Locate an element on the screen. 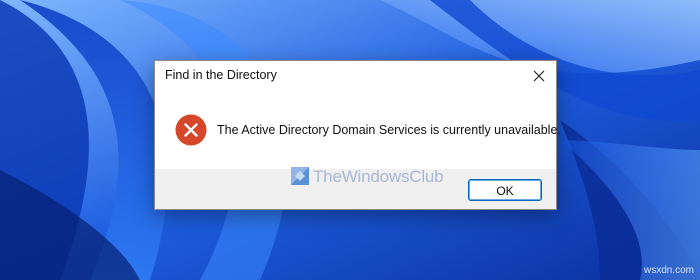 Image resolution: width=700 pixels, height=280 pixels. dialog-titlebar: Find in the Directory is located at coordinates (355, 76).